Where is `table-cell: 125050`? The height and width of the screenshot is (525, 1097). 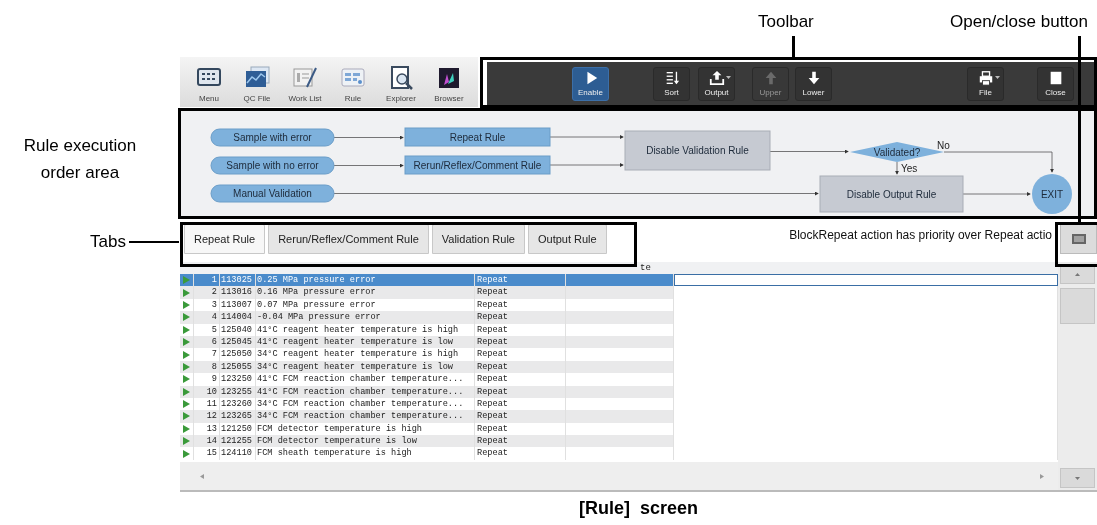
table-cell: 125050 is located at coordinates (238, 354).